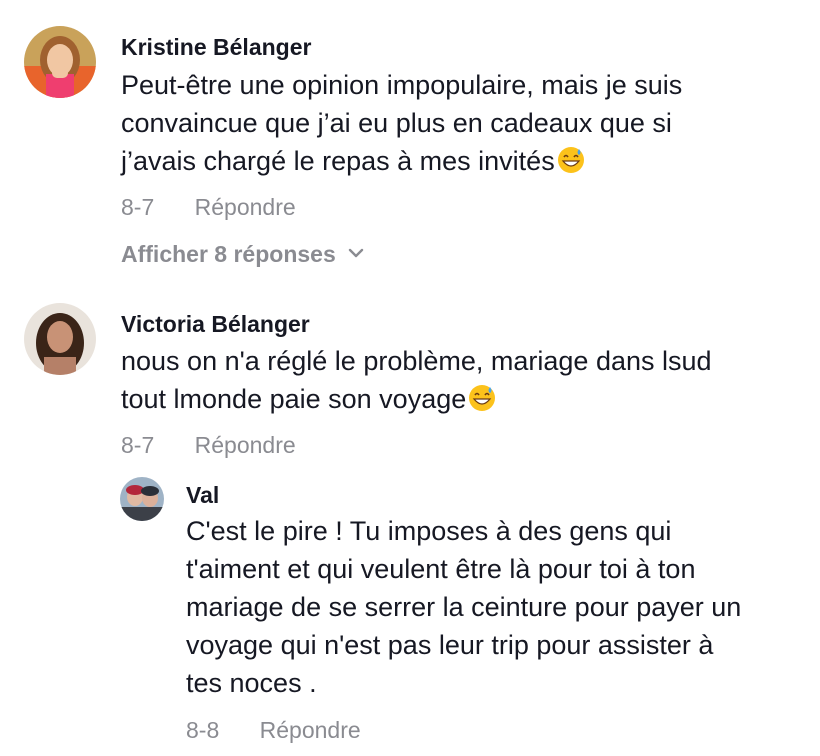  What do you see at coordinates (294, 399) in the screenshot?
I see `comment-text-line: tout lmonde paie son voyage` at bounding box center [294, 399].